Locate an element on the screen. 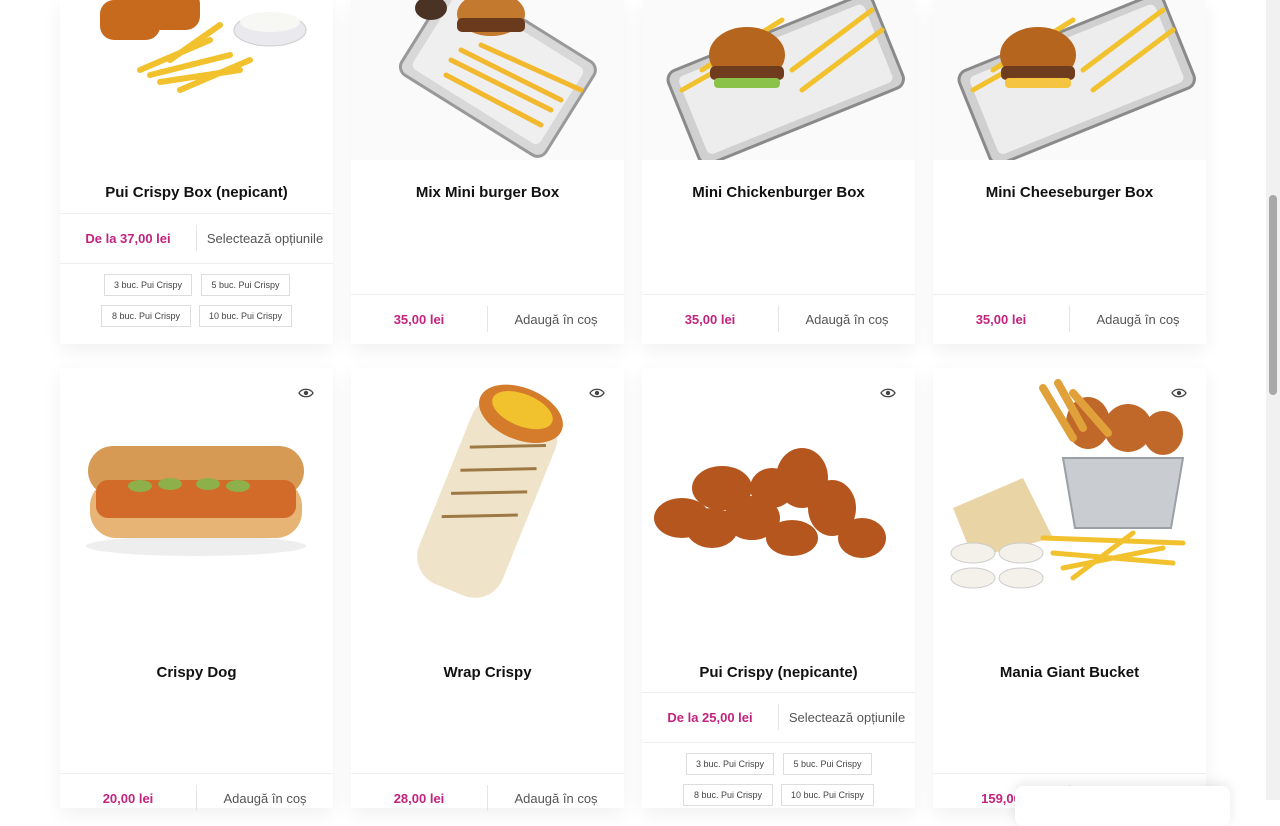 Image resolution: width=1280 pixels, height=826 pixels. product-card: Crispy Dog 20,00 lei Adaugă în coș is located at coordinates (196, 589).